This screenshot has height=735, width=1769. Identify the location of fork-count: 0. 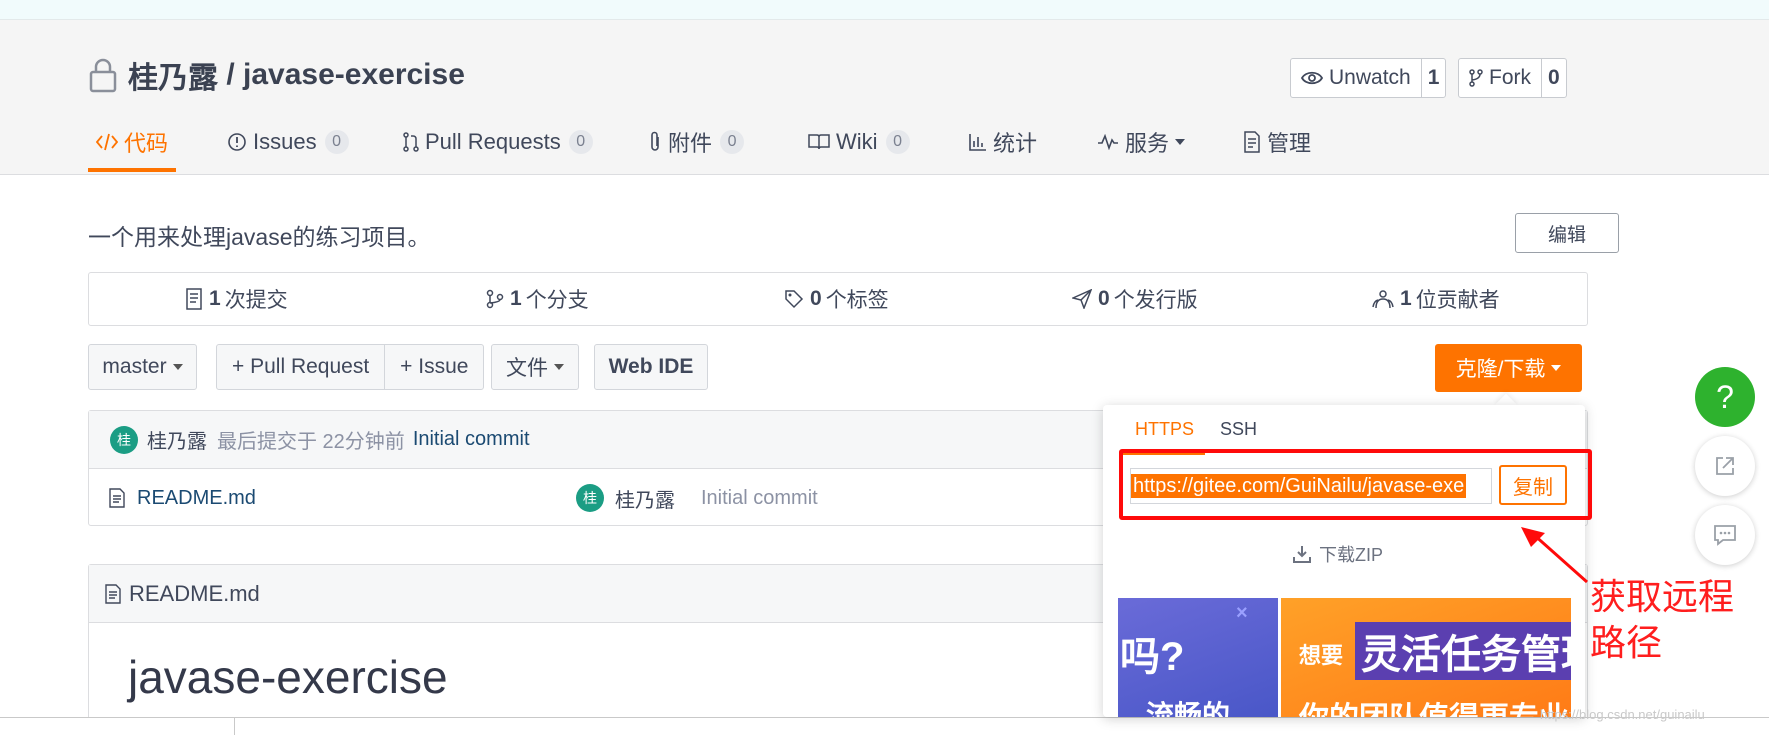
(1553, 78).